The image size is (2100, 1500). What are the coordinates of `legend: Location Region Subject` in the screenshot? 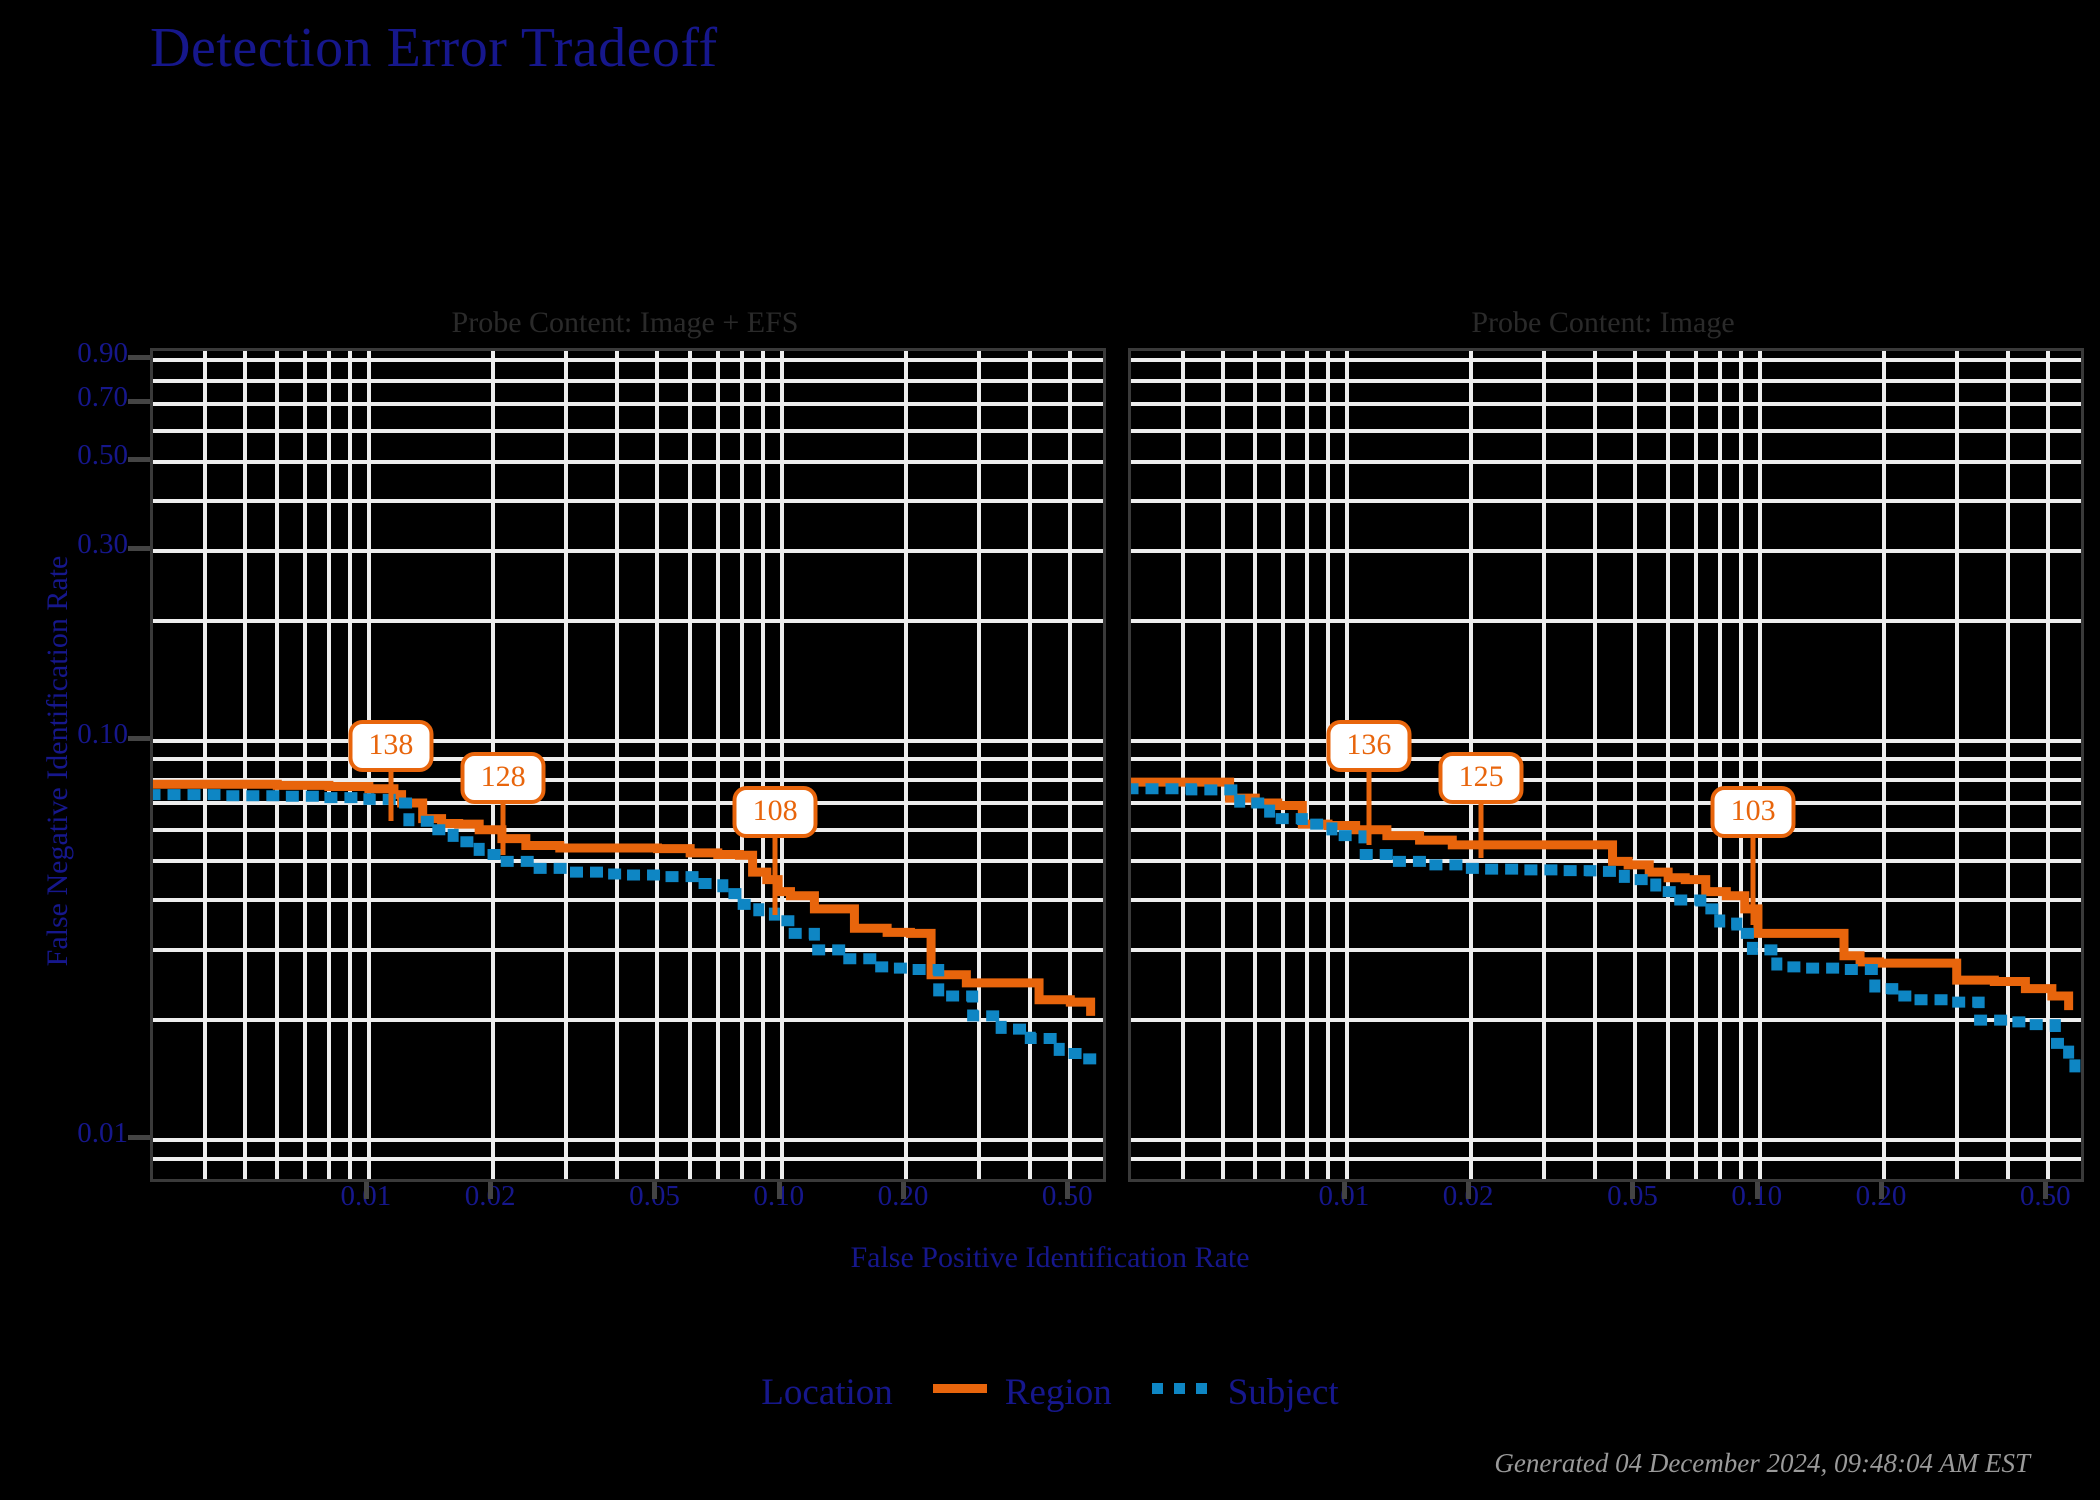 It's located at (1050, 1391).